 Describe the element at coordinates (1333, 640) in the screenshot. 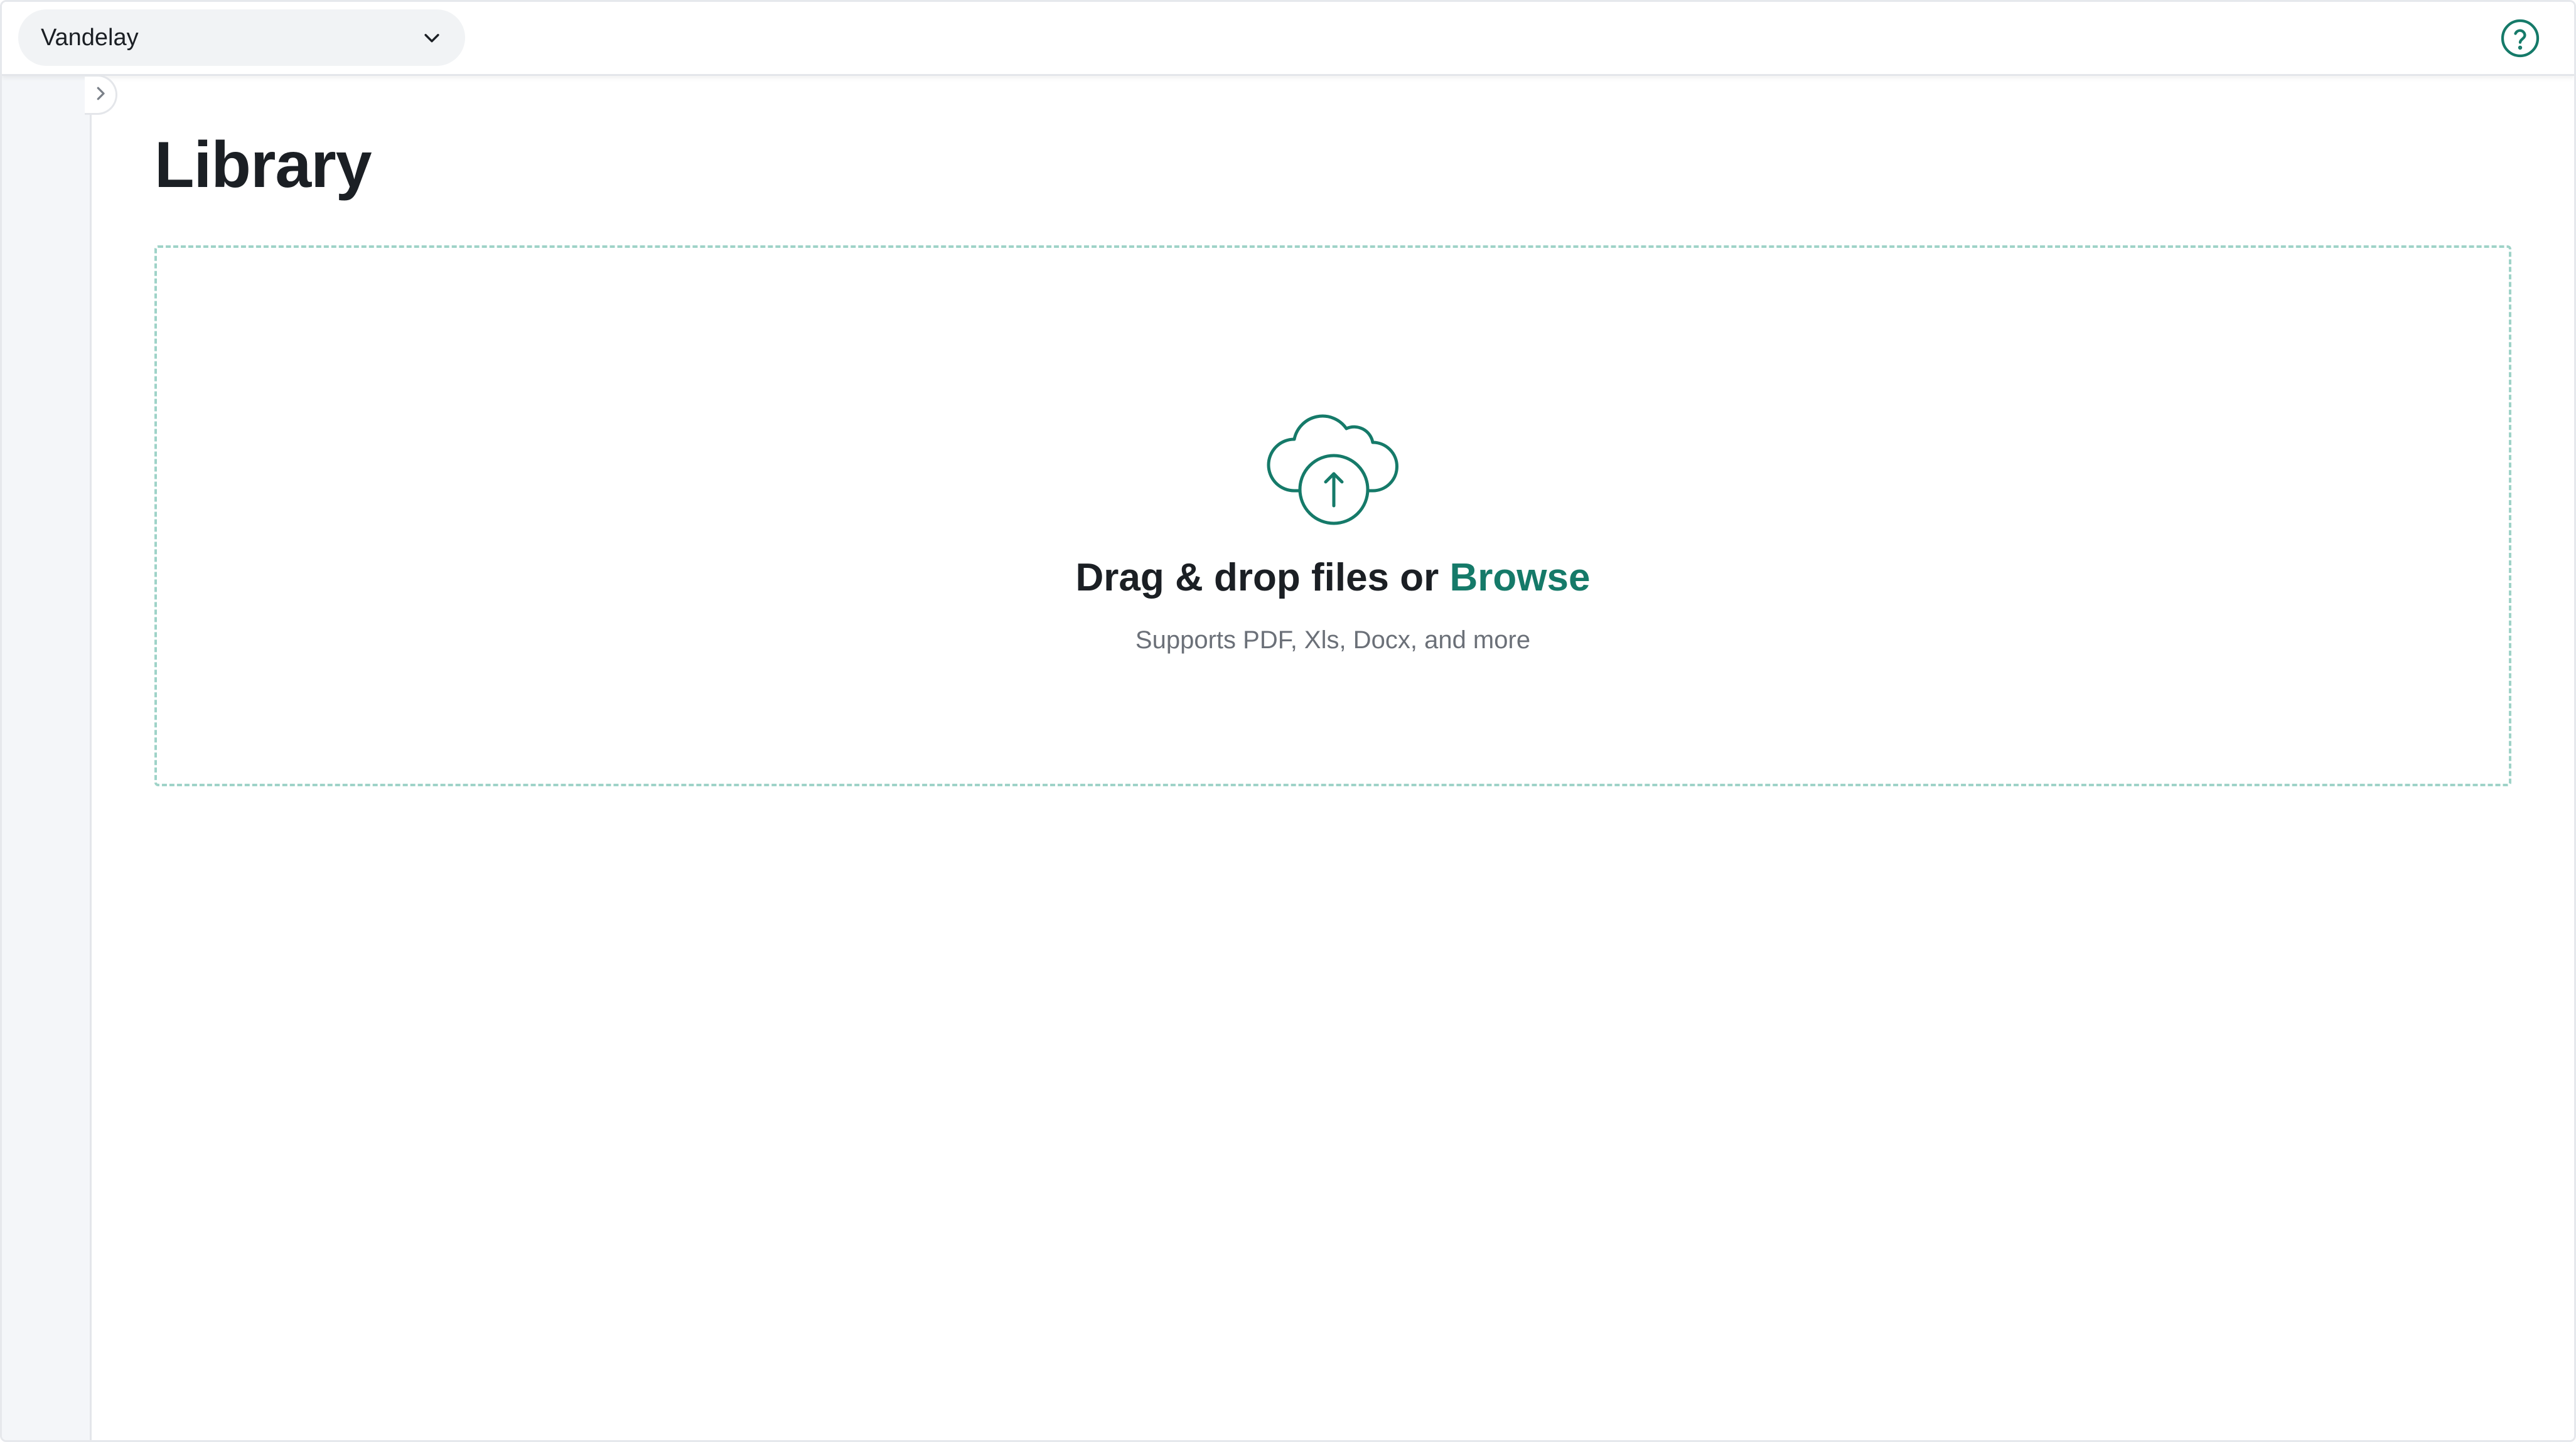

I see `supported-formats-text: Supports PDF, Xls, Docx, and more` at that location.